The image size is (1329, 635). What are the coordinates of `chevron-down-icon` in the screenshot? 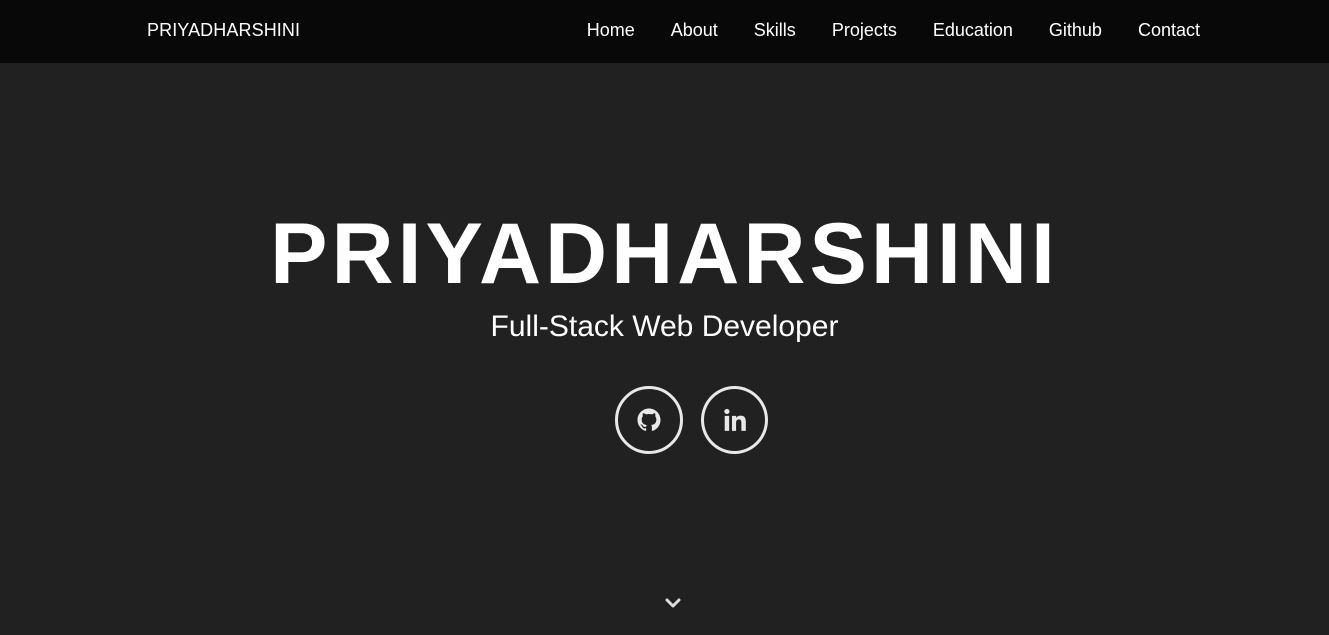 It's located at (673, 603).